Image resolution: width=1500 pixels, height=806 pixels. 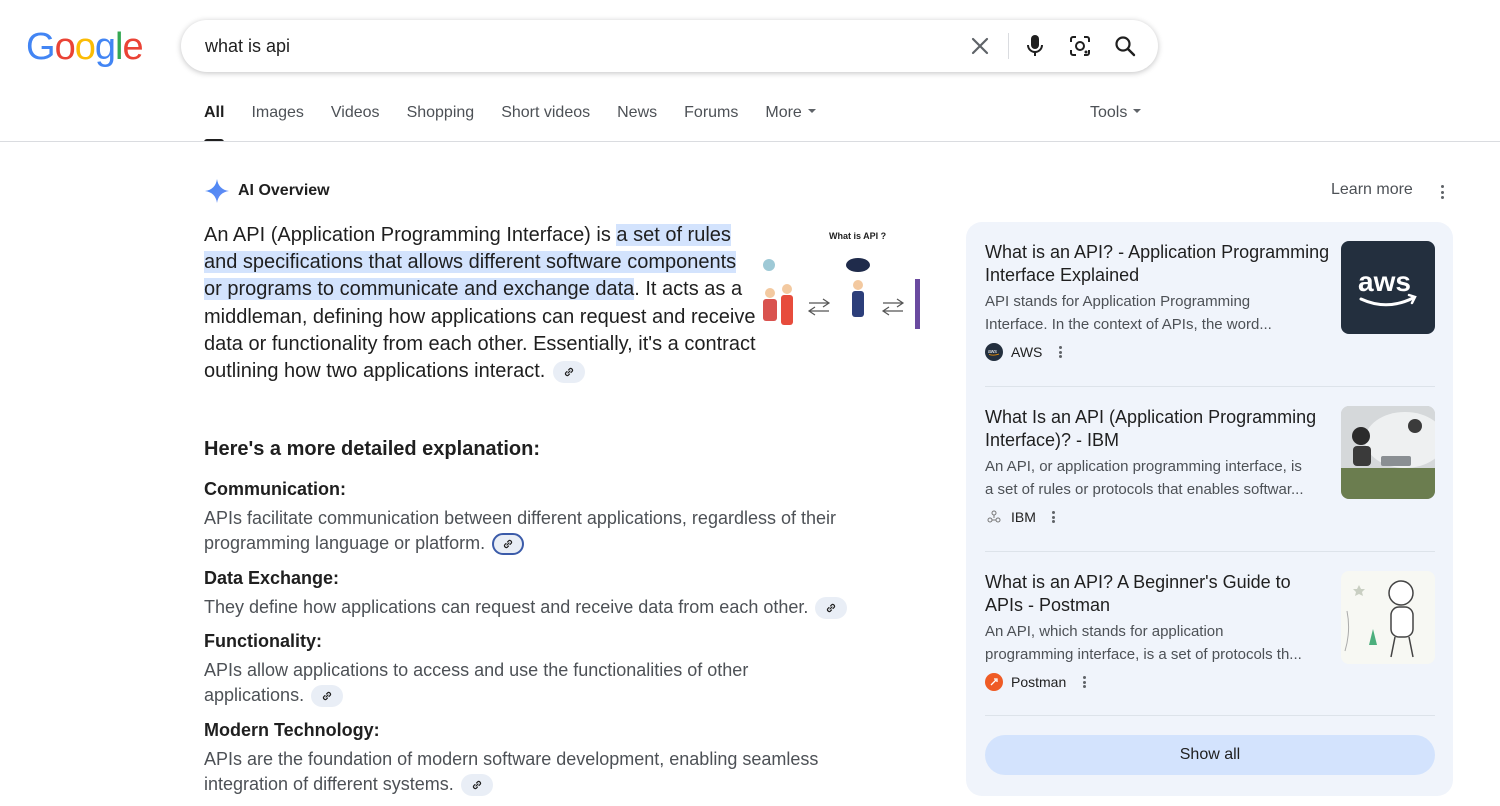 I want to click on tab-more: More, so click(x=790, y=123).